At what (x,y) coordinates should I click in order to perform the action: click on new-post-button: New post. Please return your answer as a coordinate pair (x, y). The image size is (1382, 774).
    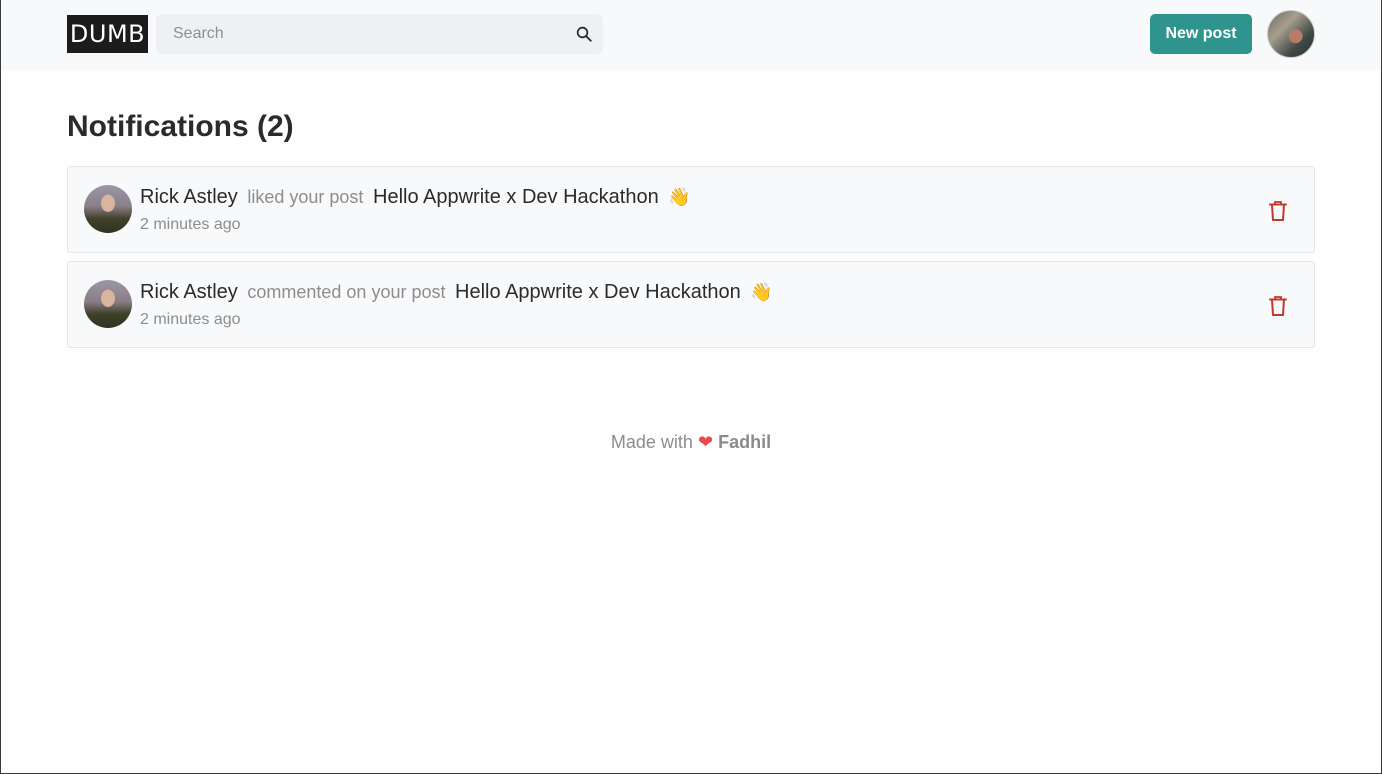
    Looking at the image, I should click on (1201, 34).